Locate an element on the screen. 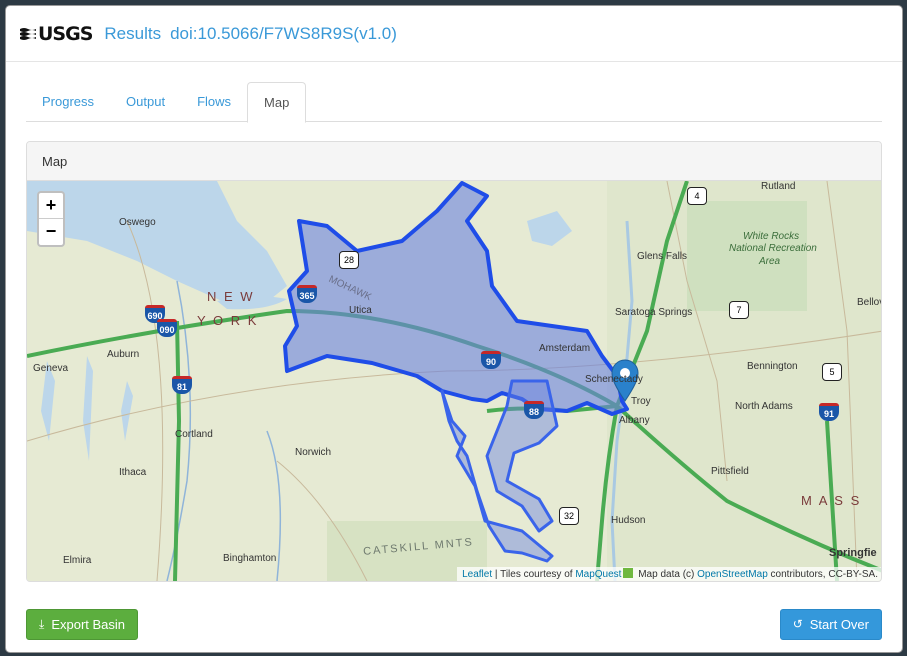 This screenshot has width=907, height=656. label-auburn: Auburn is located at coordinates (123, 354).